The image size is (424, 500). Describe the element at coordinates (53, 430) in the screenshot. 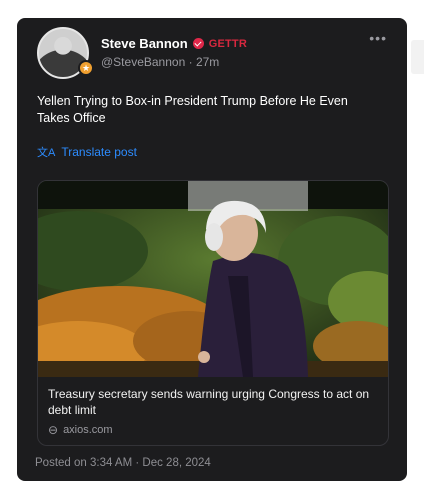

I see `link-icon: ⊖` at that location.